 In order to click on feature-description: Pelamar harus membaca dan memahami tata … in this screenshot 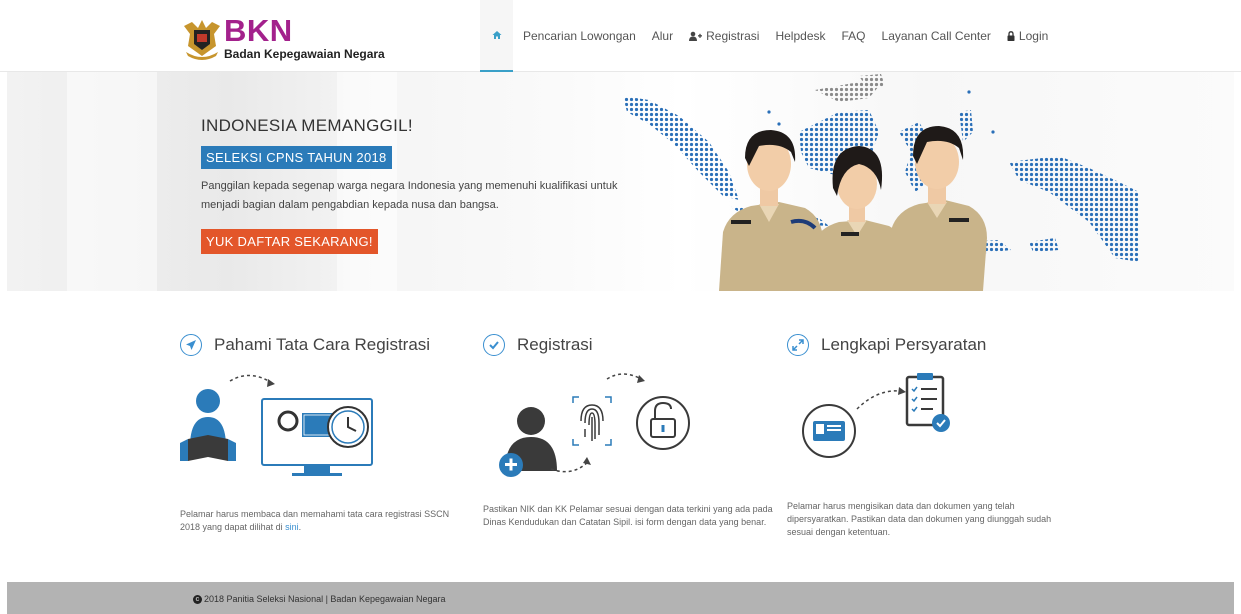, I will do `click(325, 521)`.